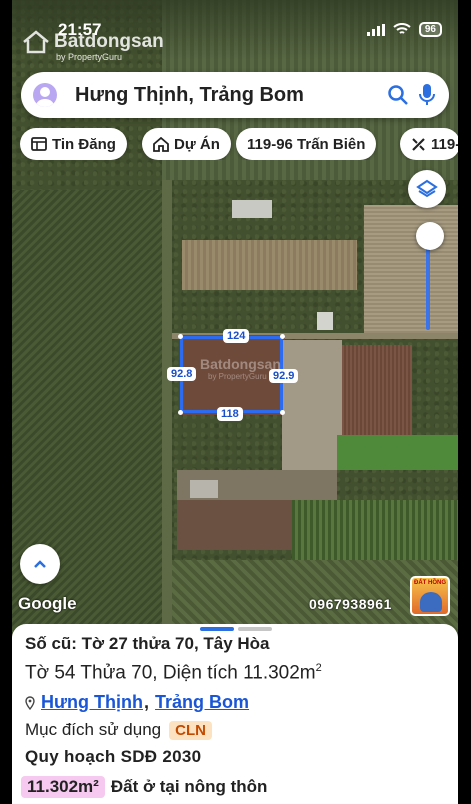 This screenshot has width=471, height=804. Describe the element at coordinates (236, 629) in the screenshot. I see `sheet-pager` at that location.